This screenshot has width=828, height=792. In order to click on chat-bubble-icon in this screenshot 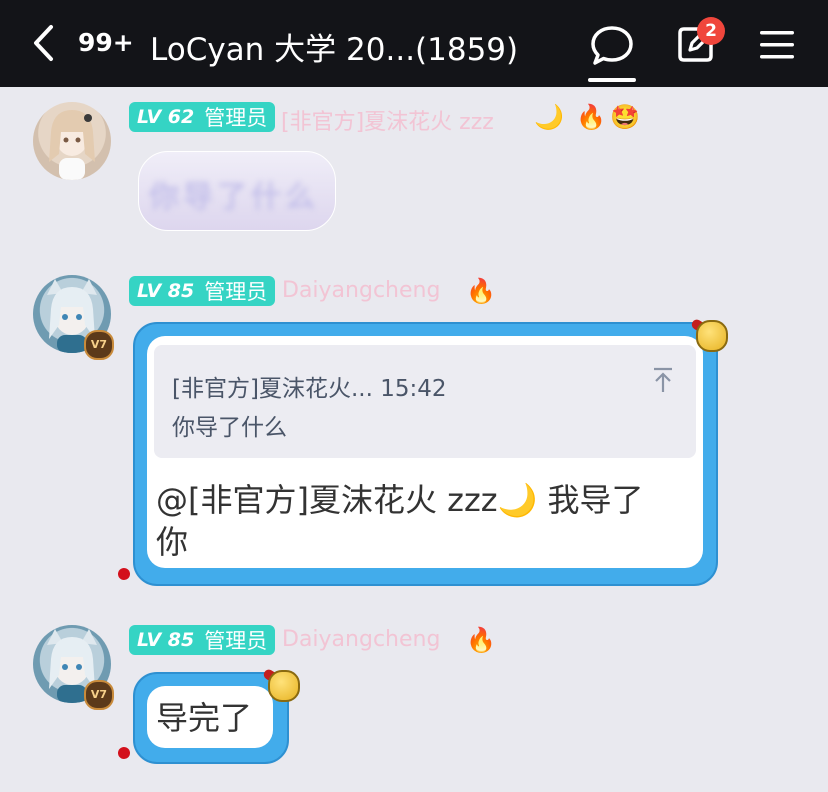, I will do `click(612, 46)`.